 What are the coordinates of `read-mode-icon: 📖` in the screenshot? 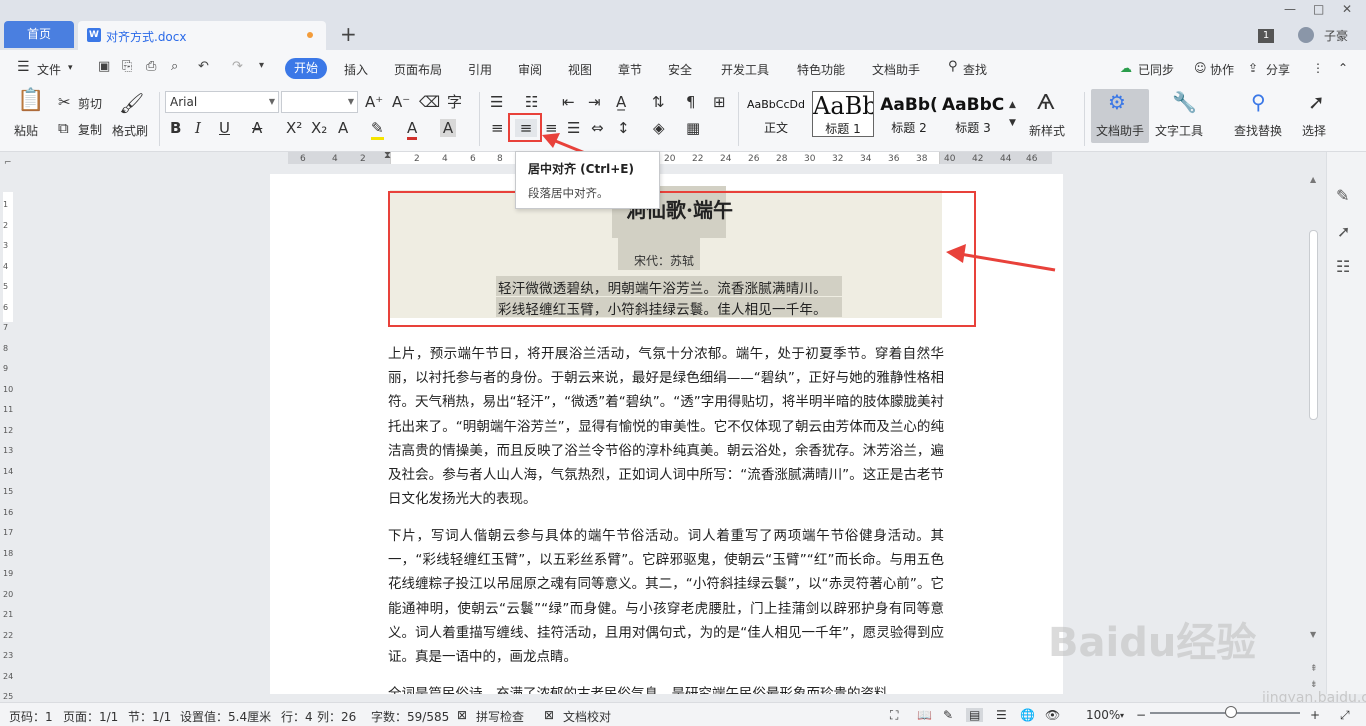 It's located at (924, 715).